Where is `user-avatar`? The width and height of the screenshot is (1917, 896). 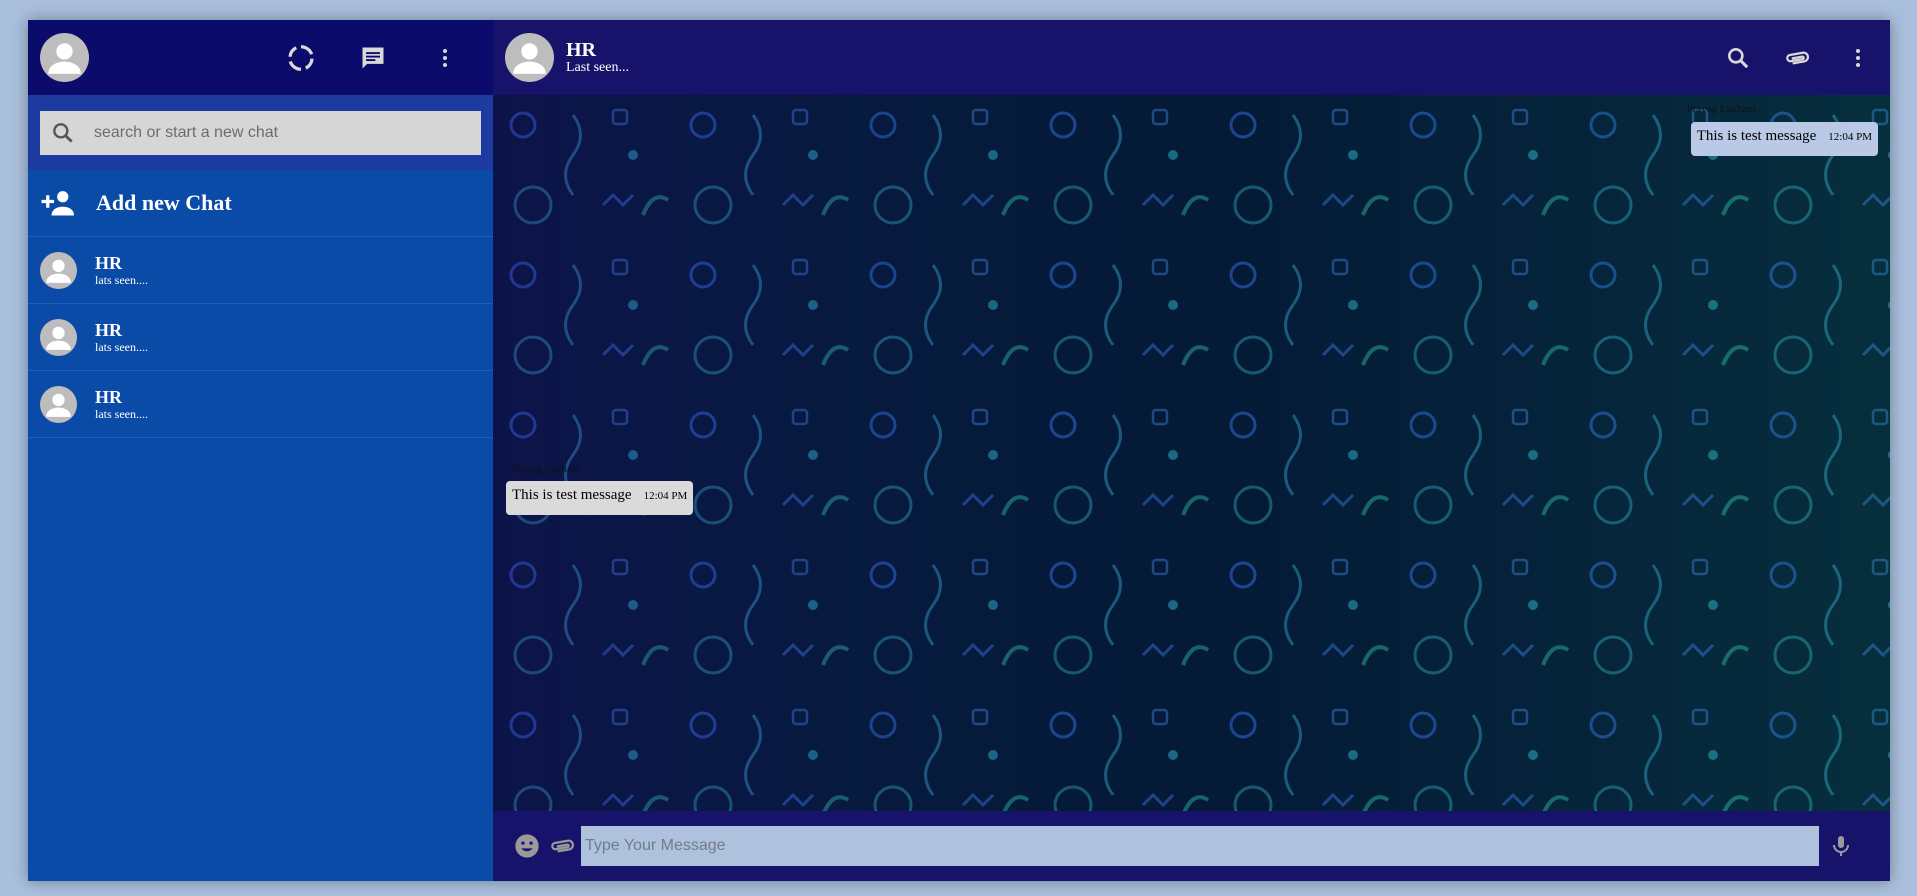
user-avatar is located at coordinates (64, 57).